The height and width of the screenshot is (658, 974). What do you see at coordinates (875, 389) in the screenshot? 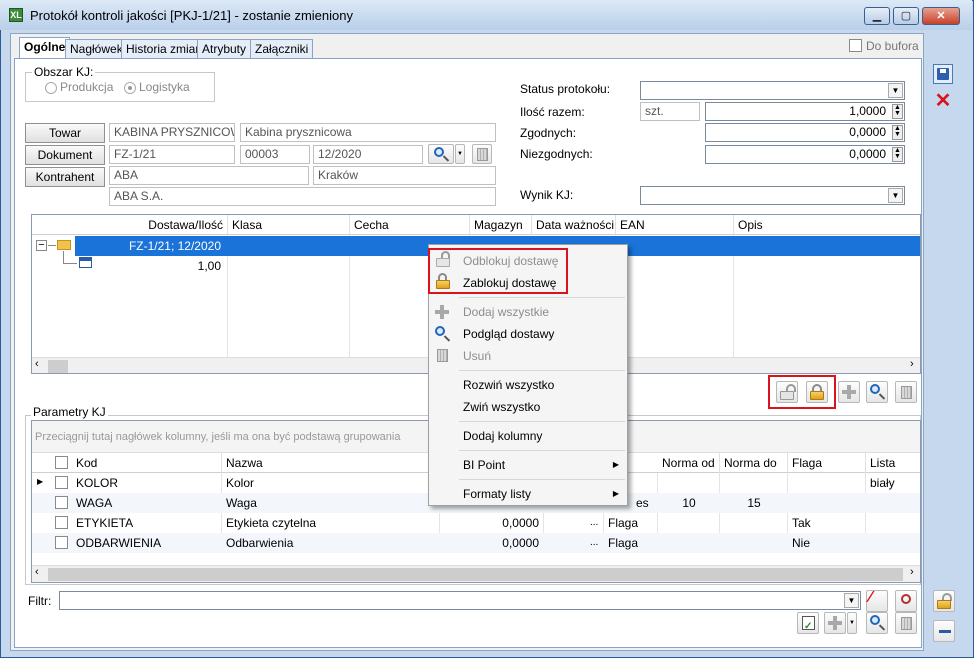
I see `search-icon` at bounding box center [875, 389].